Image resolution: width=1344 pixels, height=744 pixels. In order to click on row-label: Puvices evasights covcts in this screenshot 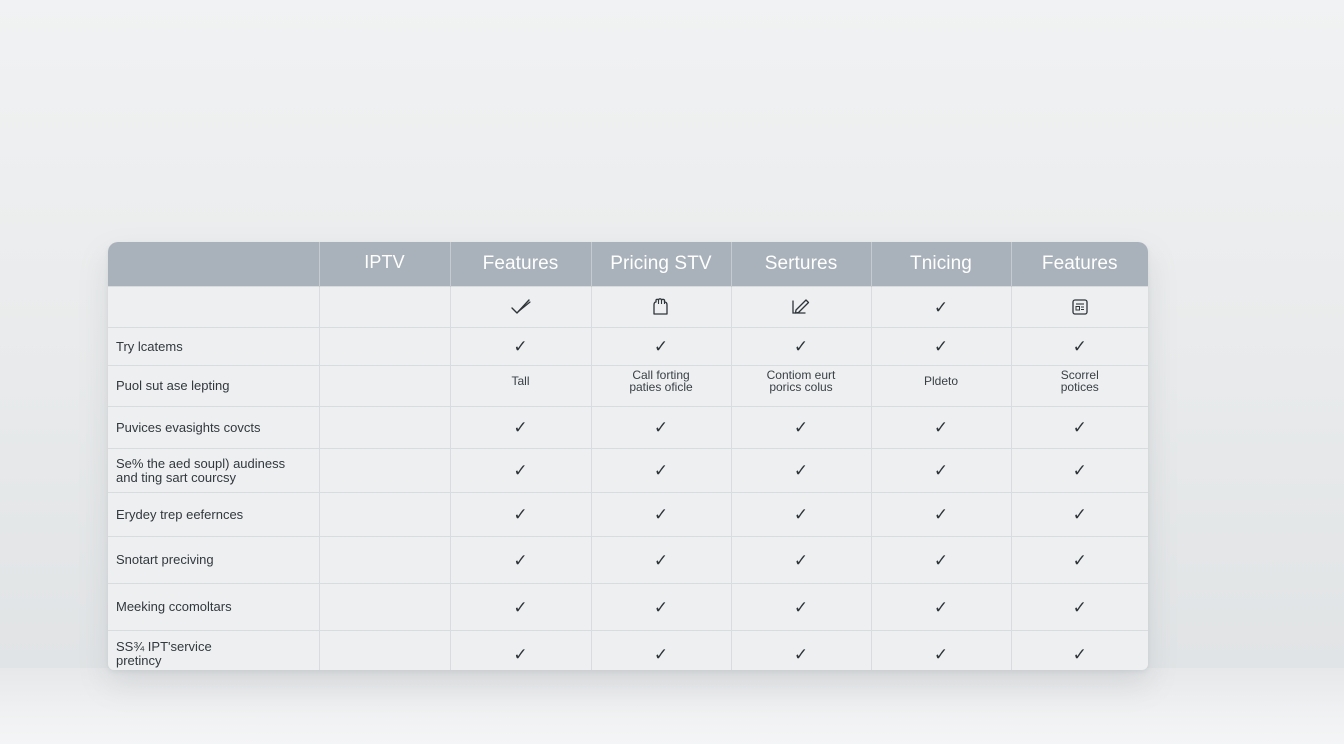, I will do `click(213, 427)`.